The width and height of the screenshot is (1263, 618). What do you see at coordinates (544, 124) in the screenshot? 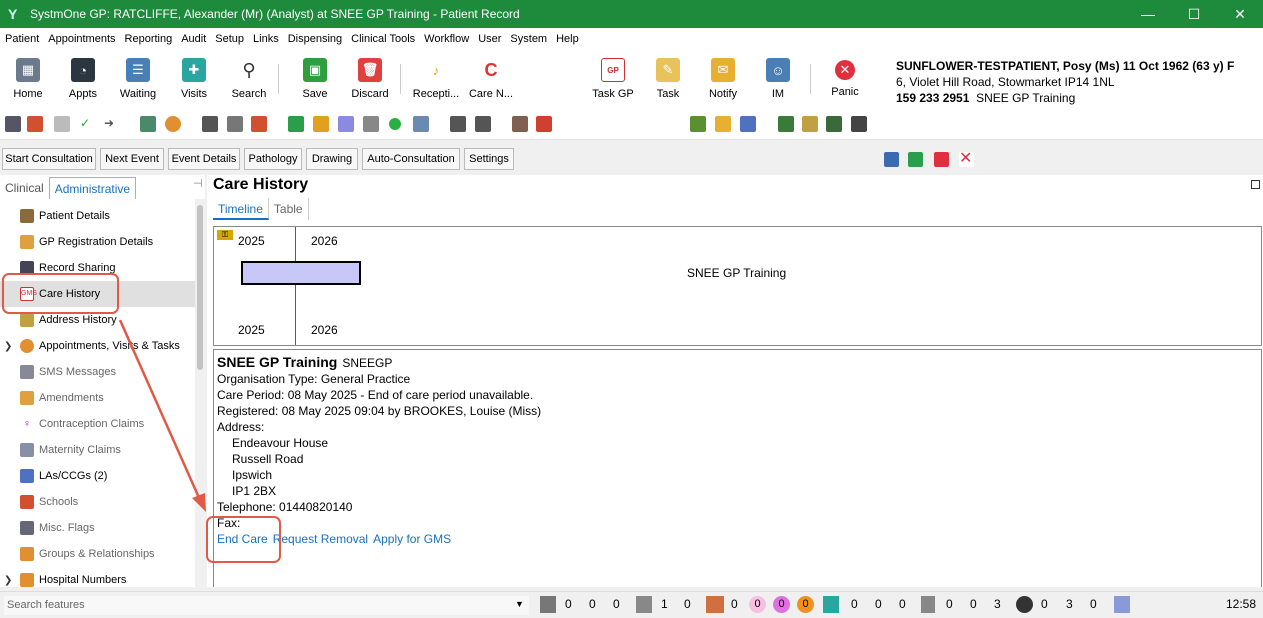
I see `calendar-31-icon` at bounding box center [544, 124].